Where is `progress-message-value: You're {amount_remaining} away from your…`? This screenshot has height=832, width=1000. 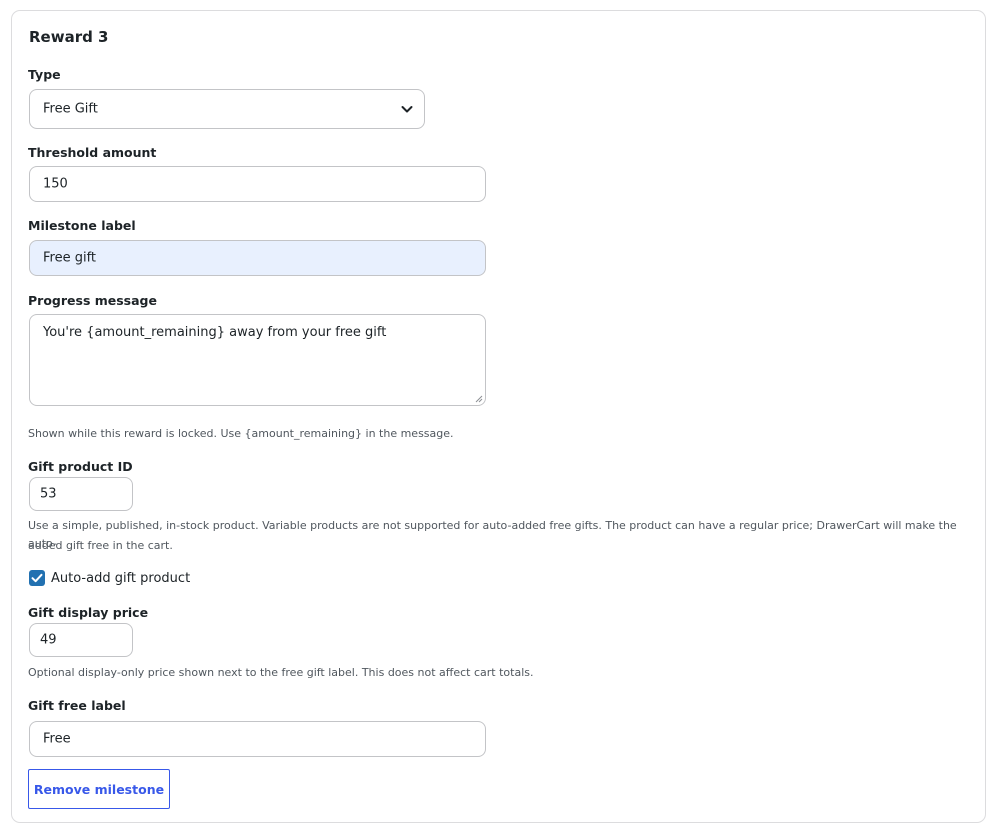
progress-message-value: You're {amount_remaining} away from your… is located at coordinates (215, 332).